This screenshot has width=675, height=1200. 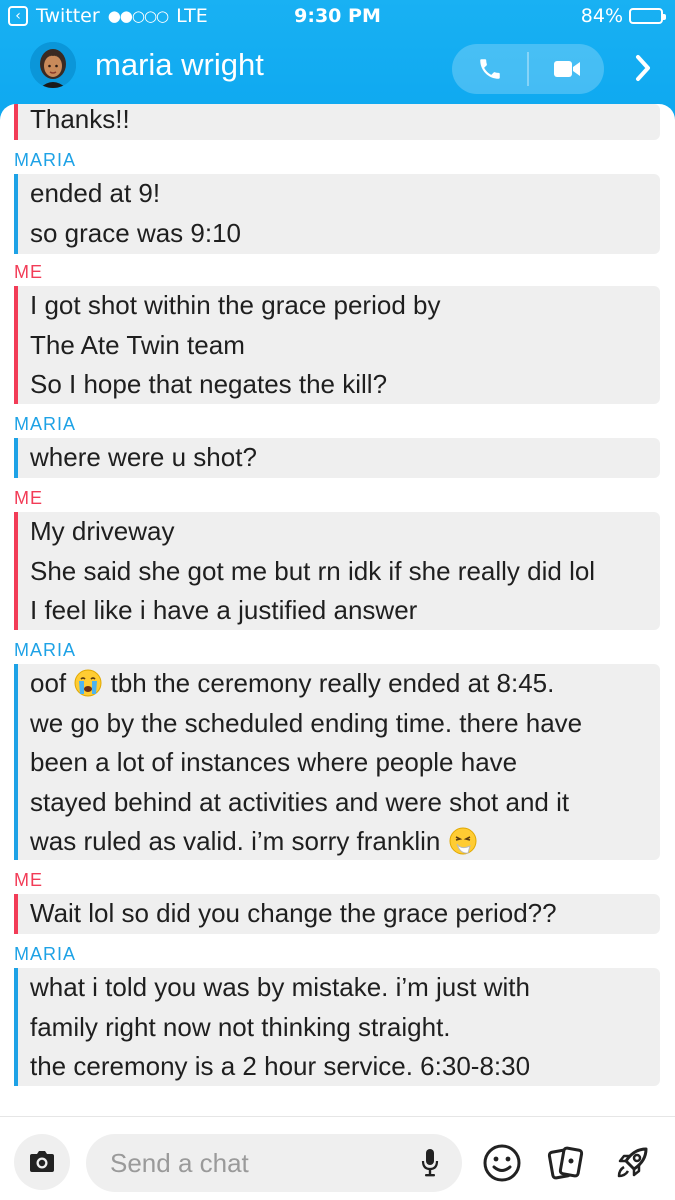 What do you see at coordinates (179, 1163) in the screenshot?
I see `chat-input-placeholder: Send a chat` at bounding box center [179, 1163].